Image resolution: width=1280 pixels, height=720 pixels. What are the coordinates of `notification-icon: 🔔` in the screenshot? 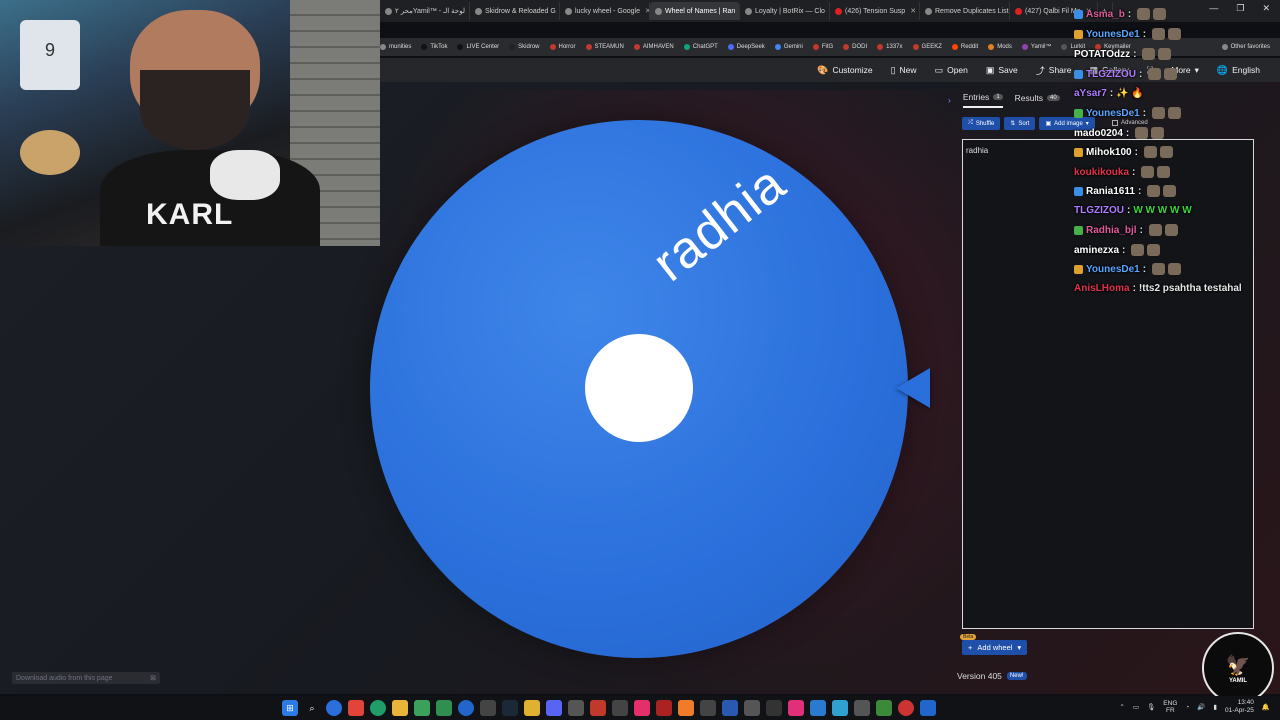 It's located at (1266, 707).